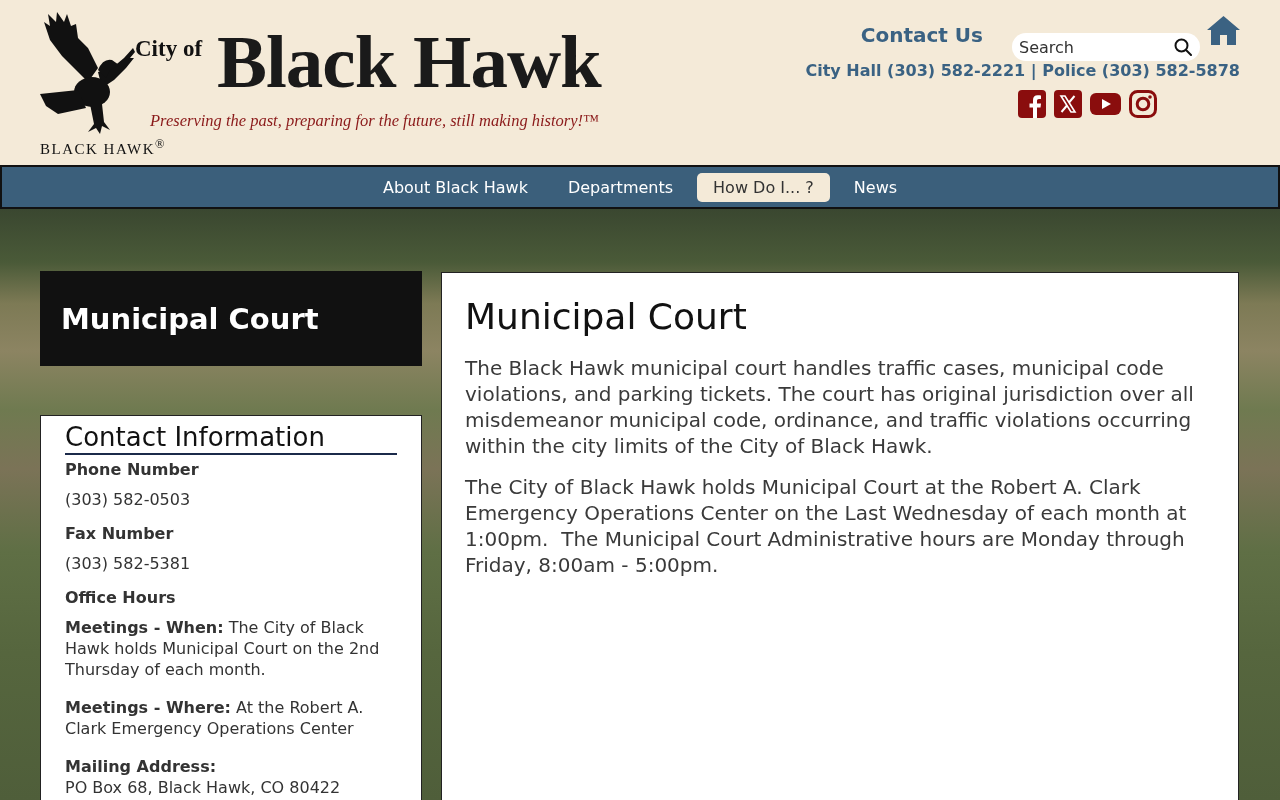  Describe the element at coordinates (375, 121) in the screenshot. I see `logo-tagline: Preserving the past, preparing for the future, still making history!™` at that location.